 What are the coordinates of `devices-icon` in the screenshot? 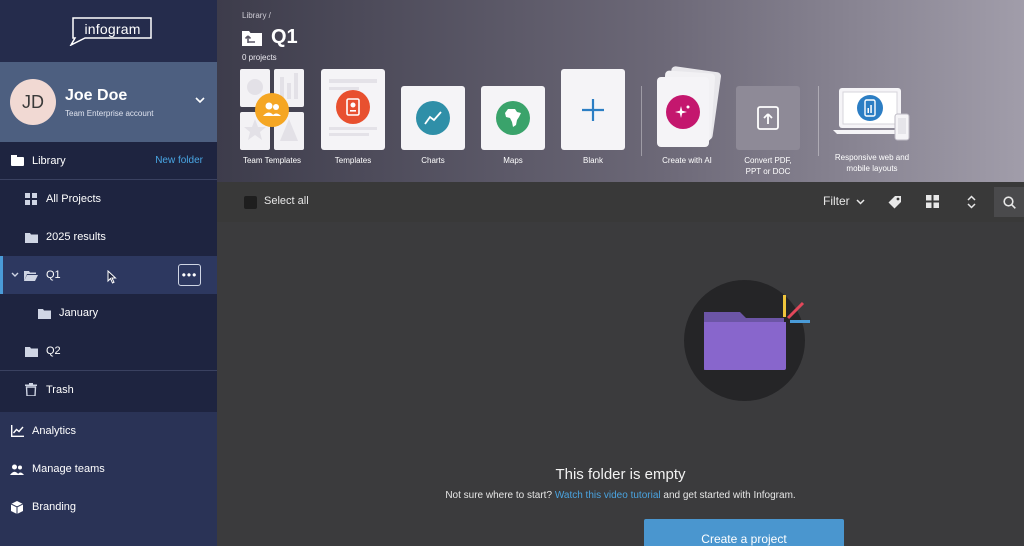 It's located at (872, 117).